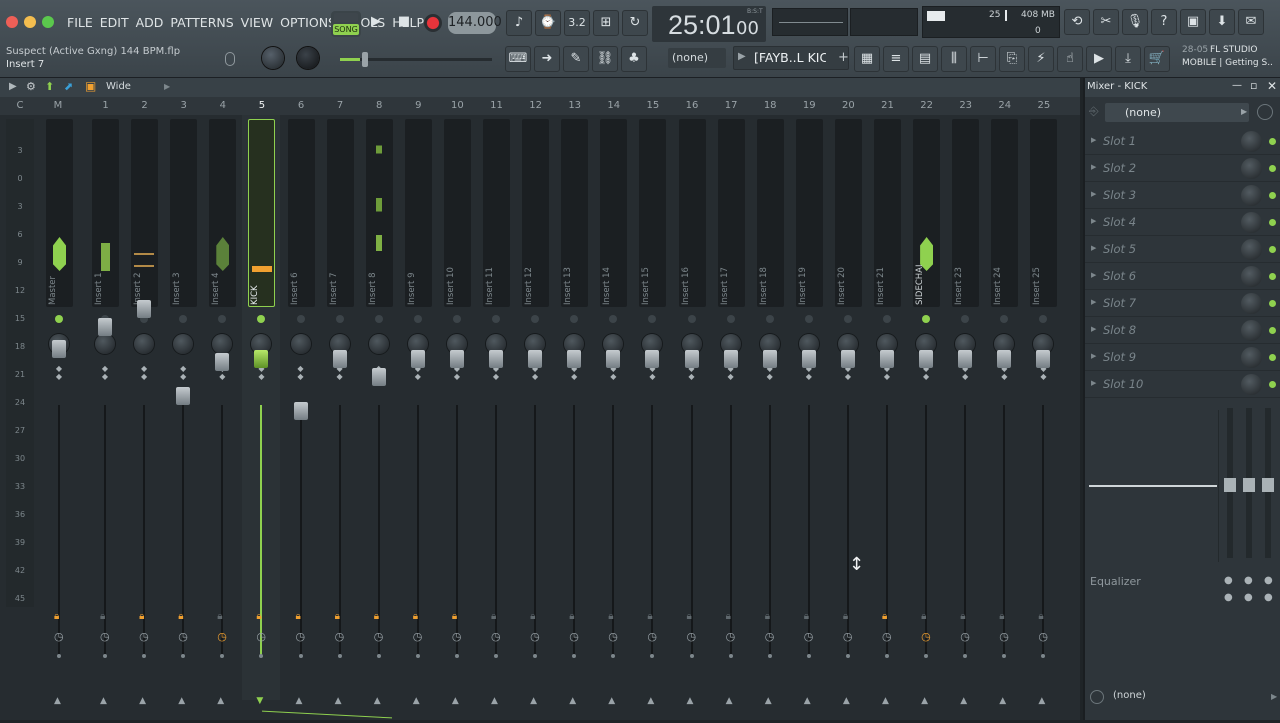 The width and height of the screenshot is (1280, 723). Describe the element at coordinates (1182, 276) in the screenshot. I see `effect-slot: ▶ Slot 6` at that location.